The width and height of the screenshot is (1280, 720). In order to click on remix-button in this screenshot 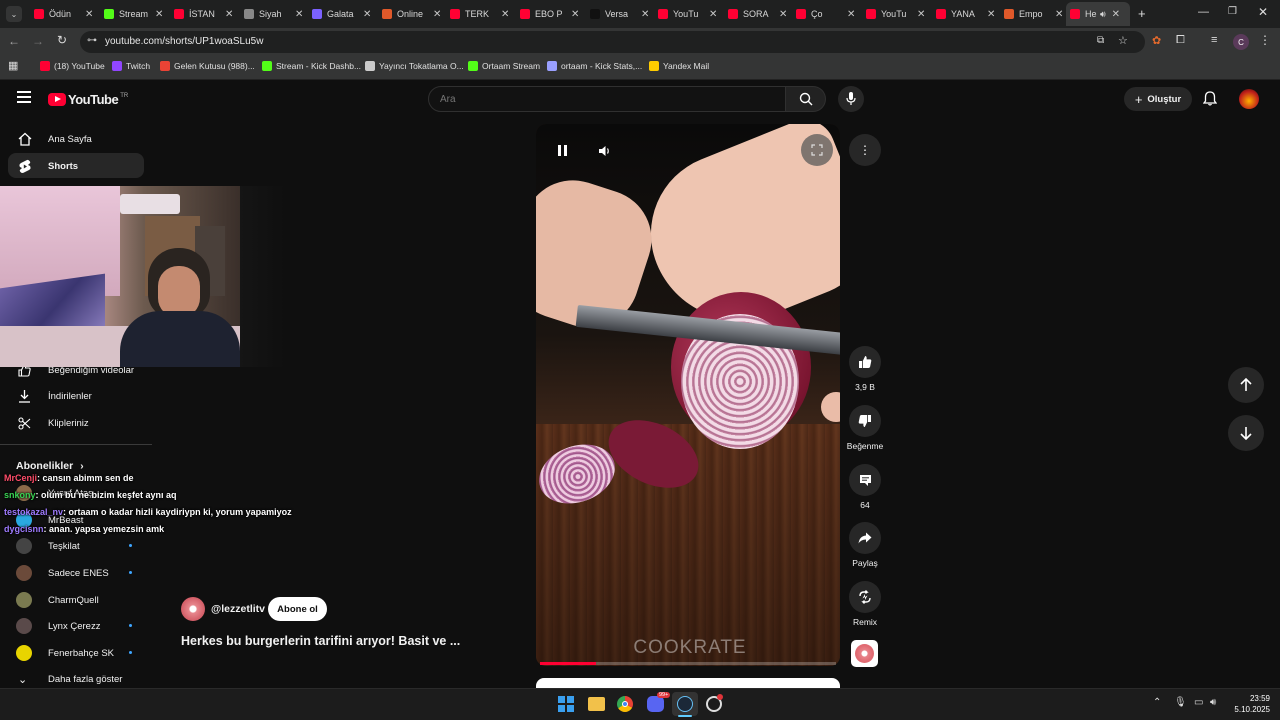, I will do `click(865, 597)`.